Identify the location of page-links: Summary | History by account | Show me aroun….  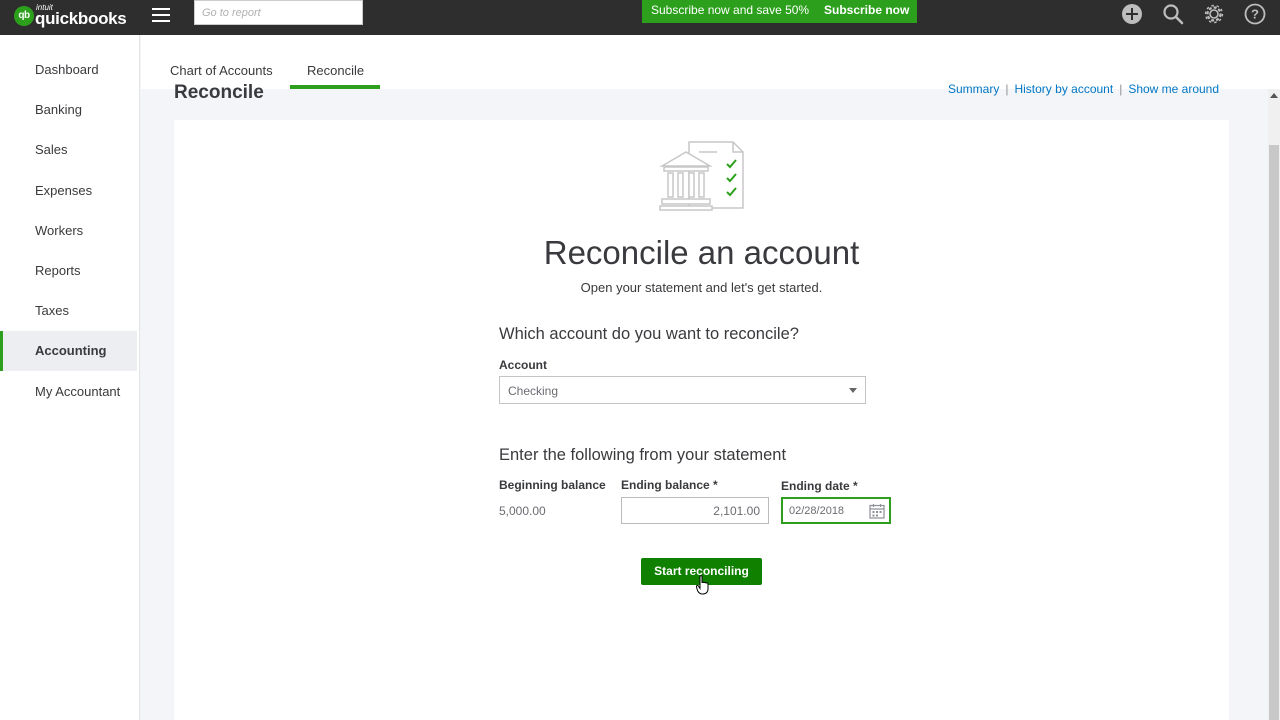
(1083, 89).